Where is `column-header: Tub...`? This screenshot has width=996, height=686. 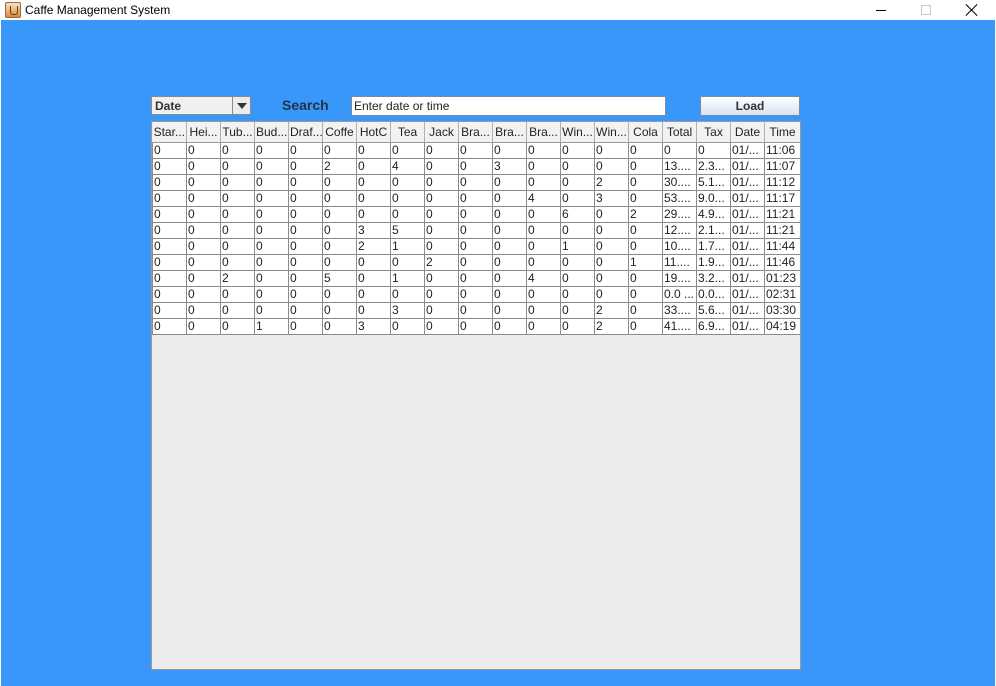 column-header: Tub... is located at coordinates (237, 132).